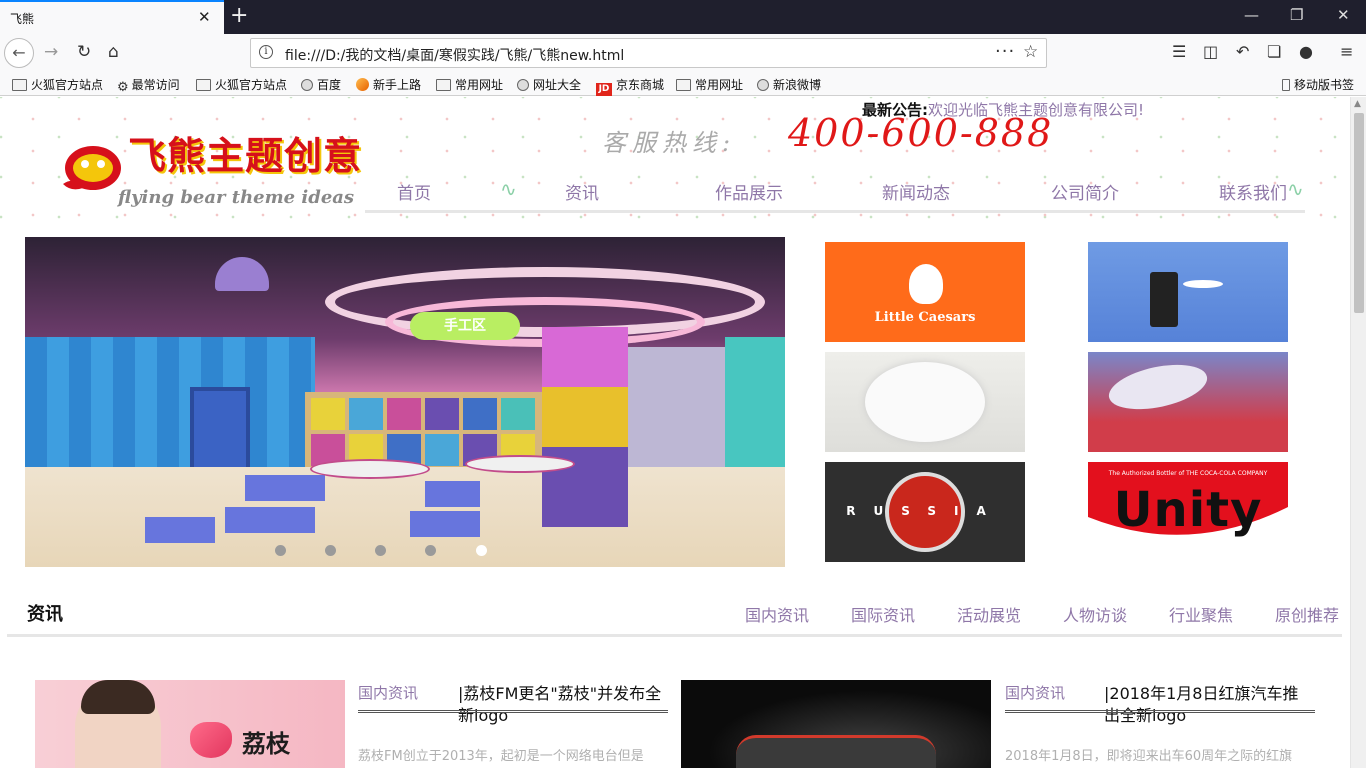 This screenshot has width=1366, height=768. Describe the element at coordinates (1359, 213) in the screenshot. I see `scroll-thumb` at that location.